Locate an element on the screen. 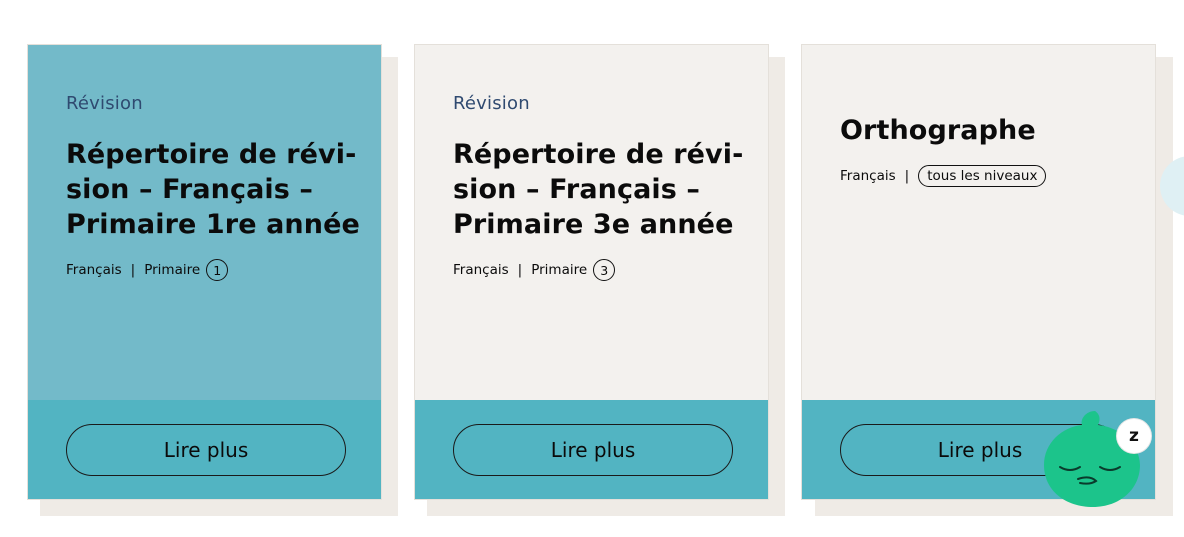  card-title: Orthographe is located at coordinates (990, 130).